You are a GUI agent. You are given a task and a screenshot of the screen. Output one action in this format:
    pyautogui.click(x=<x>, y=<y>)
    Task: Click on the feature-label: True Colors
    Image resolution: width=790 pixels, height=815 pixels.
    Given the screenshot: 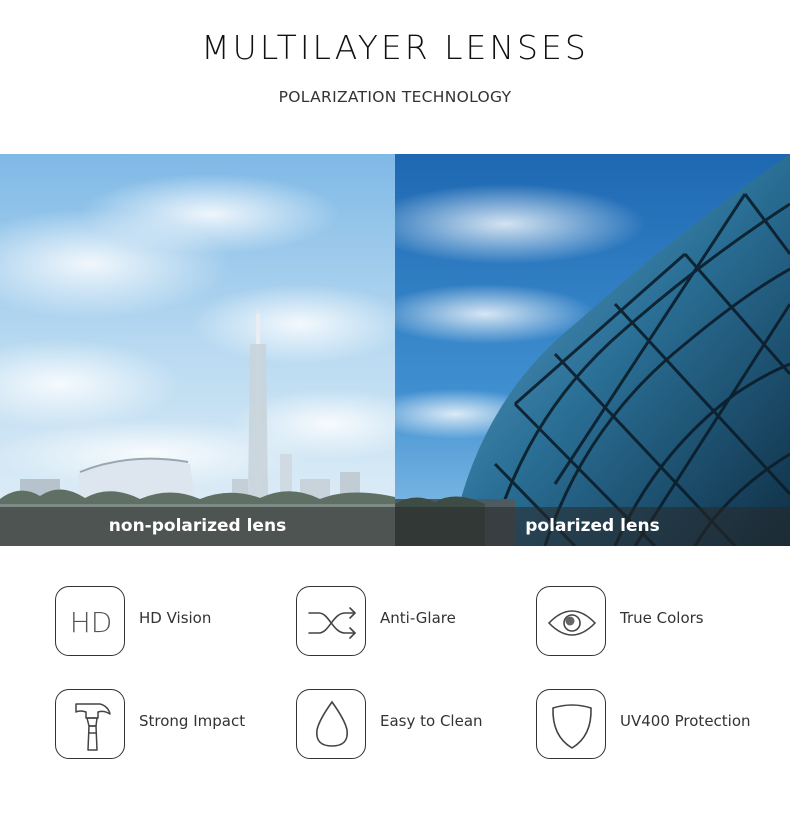 What is the action you would take?
    pyautogui.click(x=662, y=618)
    